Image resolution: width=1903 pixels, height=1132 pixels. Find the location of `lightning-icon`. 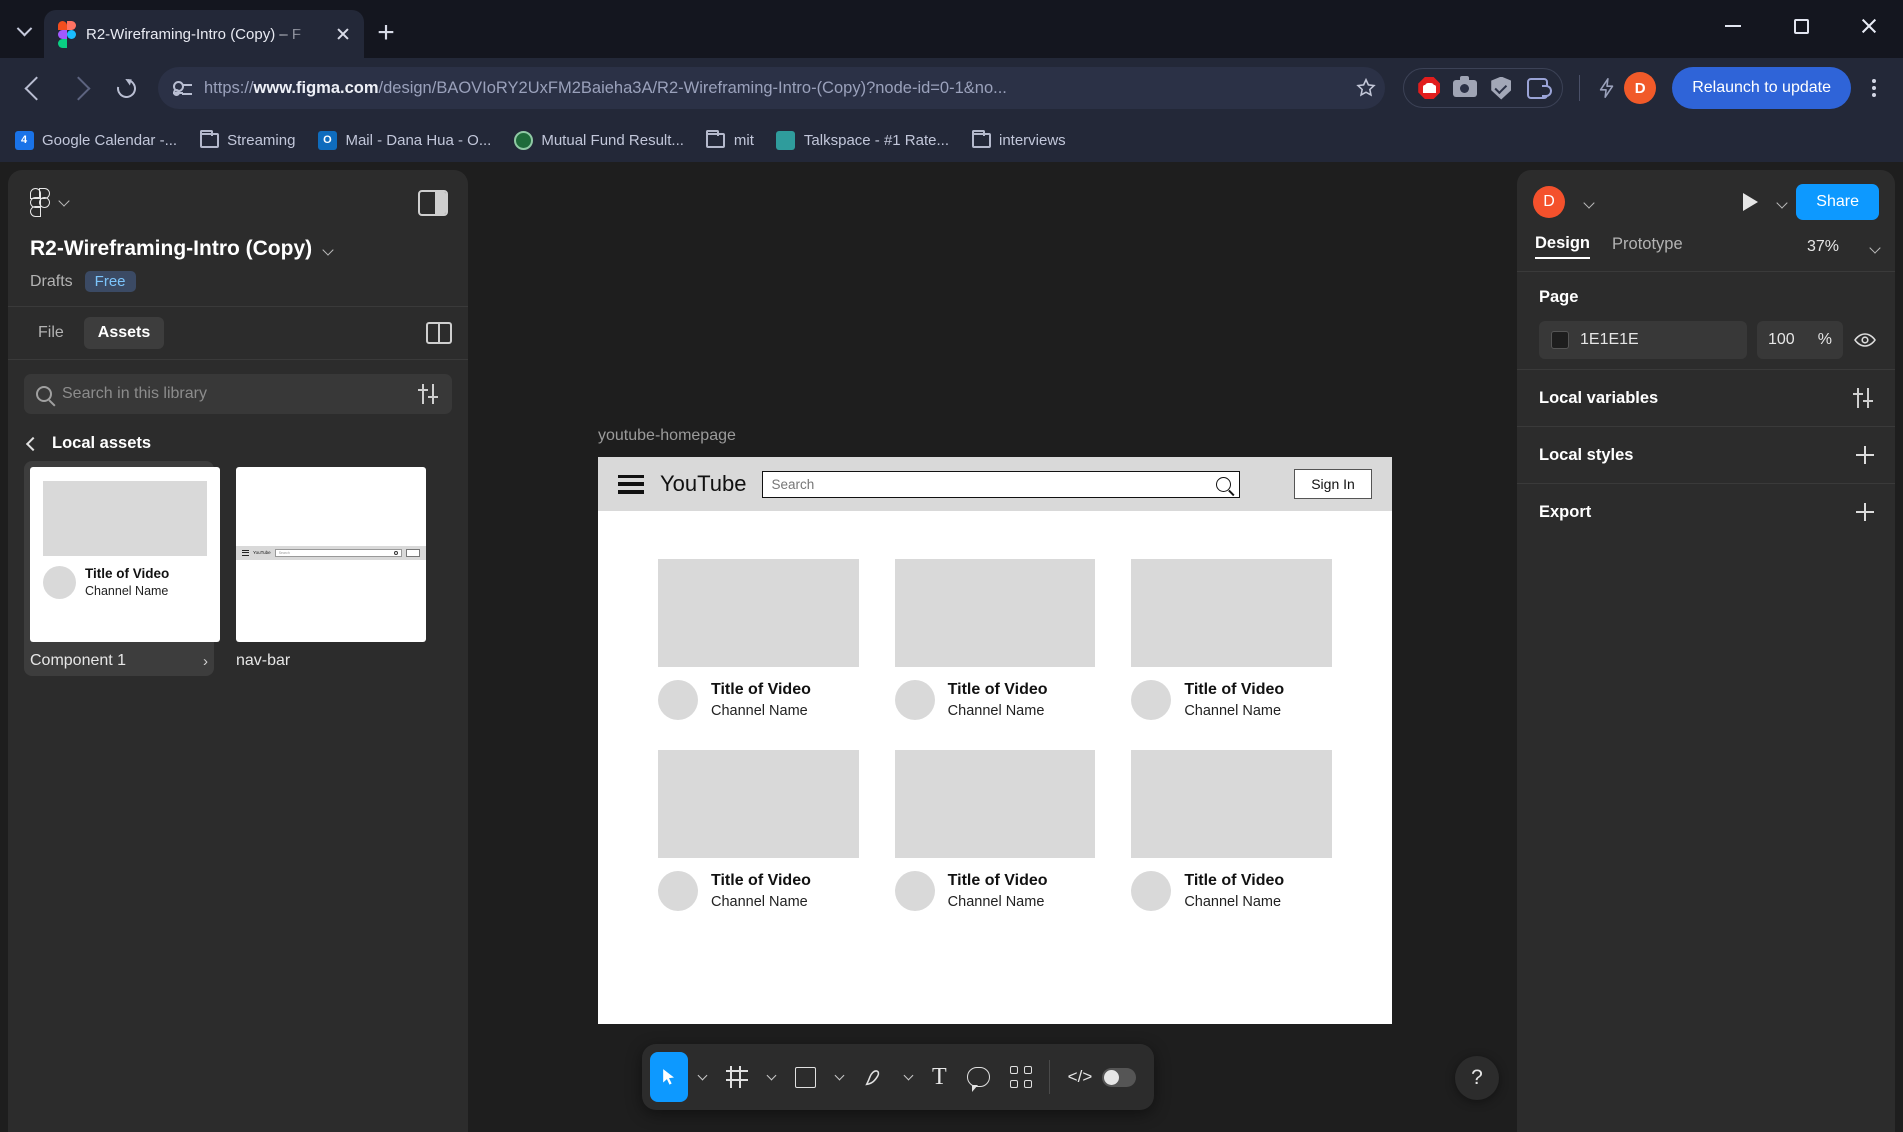

lightning-icon is located at coordinates (1607, 88).